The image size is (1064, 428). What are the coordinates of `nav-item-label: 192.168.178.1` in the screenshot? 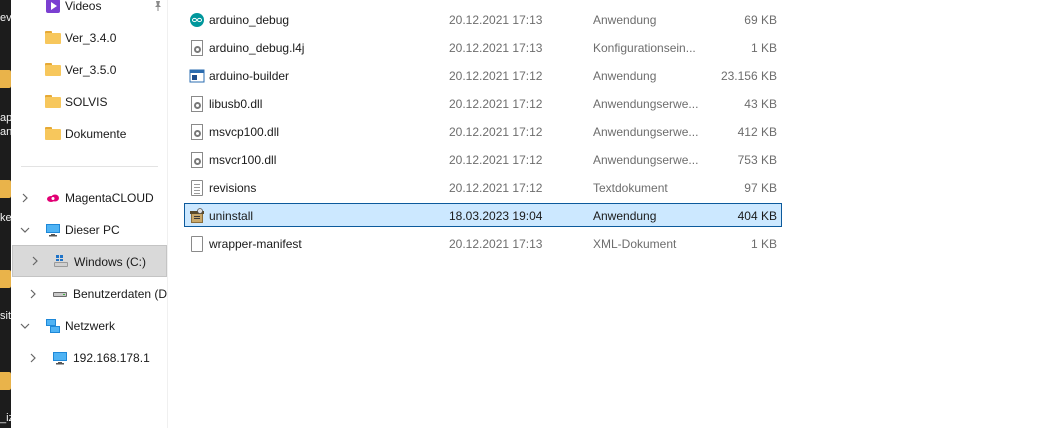 It's located at (111, 358).